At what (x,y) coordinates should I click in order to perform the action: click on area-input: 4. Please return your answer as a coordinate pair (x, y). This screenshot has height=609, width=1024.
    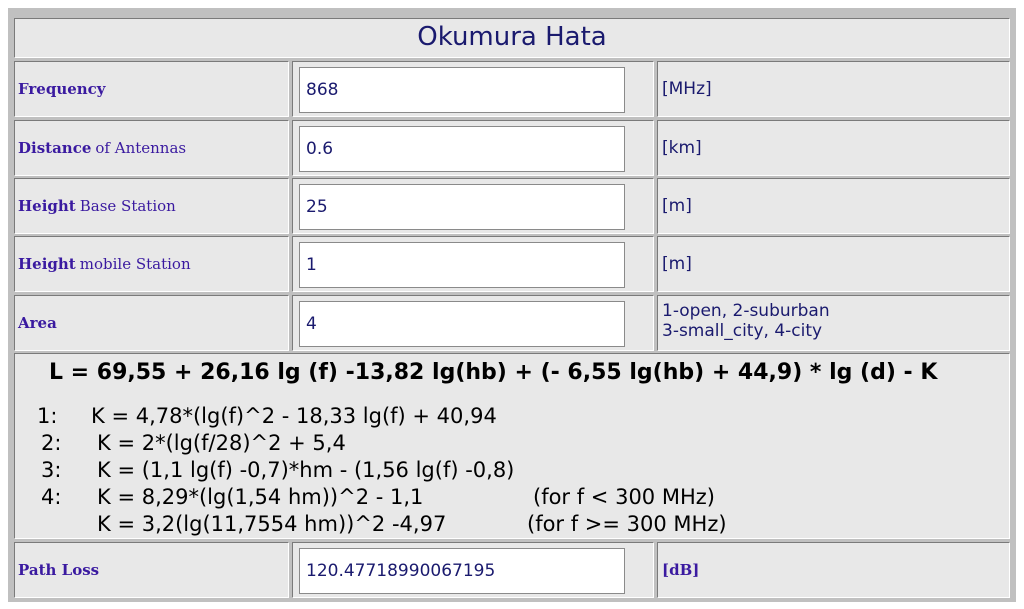
    Looking at the image, I should click on (462, 324).